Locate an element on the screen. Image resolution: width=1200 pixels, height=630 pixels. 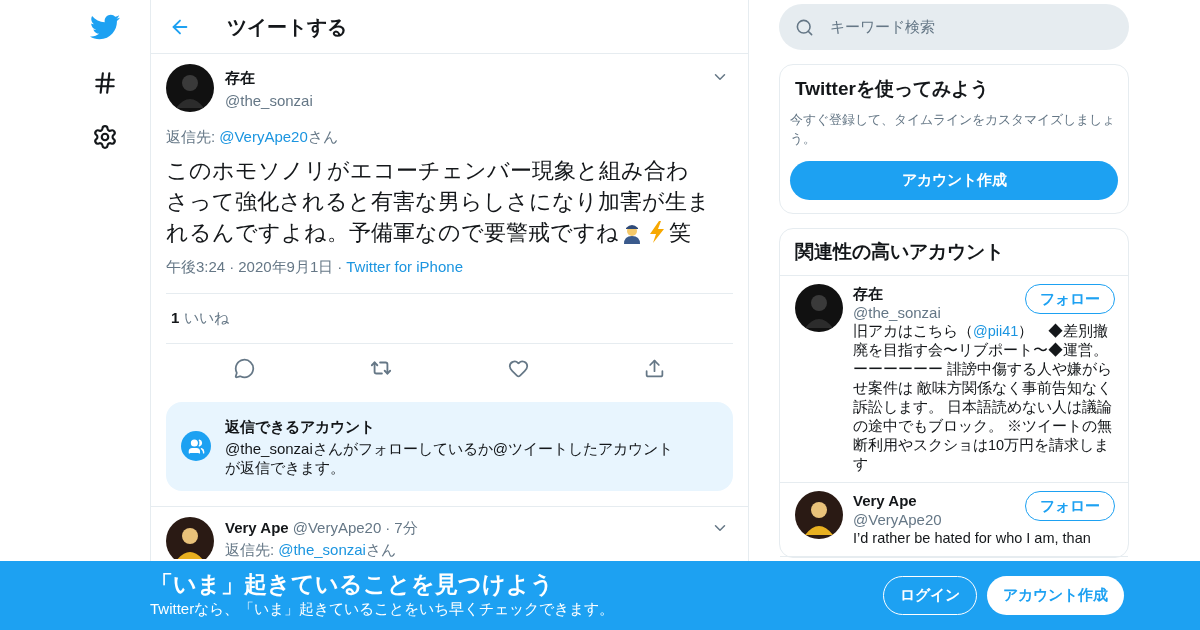
like-label: いいね is located at coordinates (207, 318).